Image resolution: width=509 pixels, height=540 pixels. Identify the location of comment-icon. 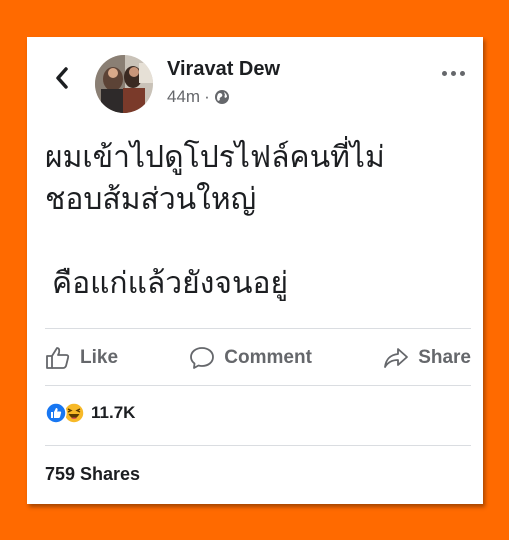
(202, 358).